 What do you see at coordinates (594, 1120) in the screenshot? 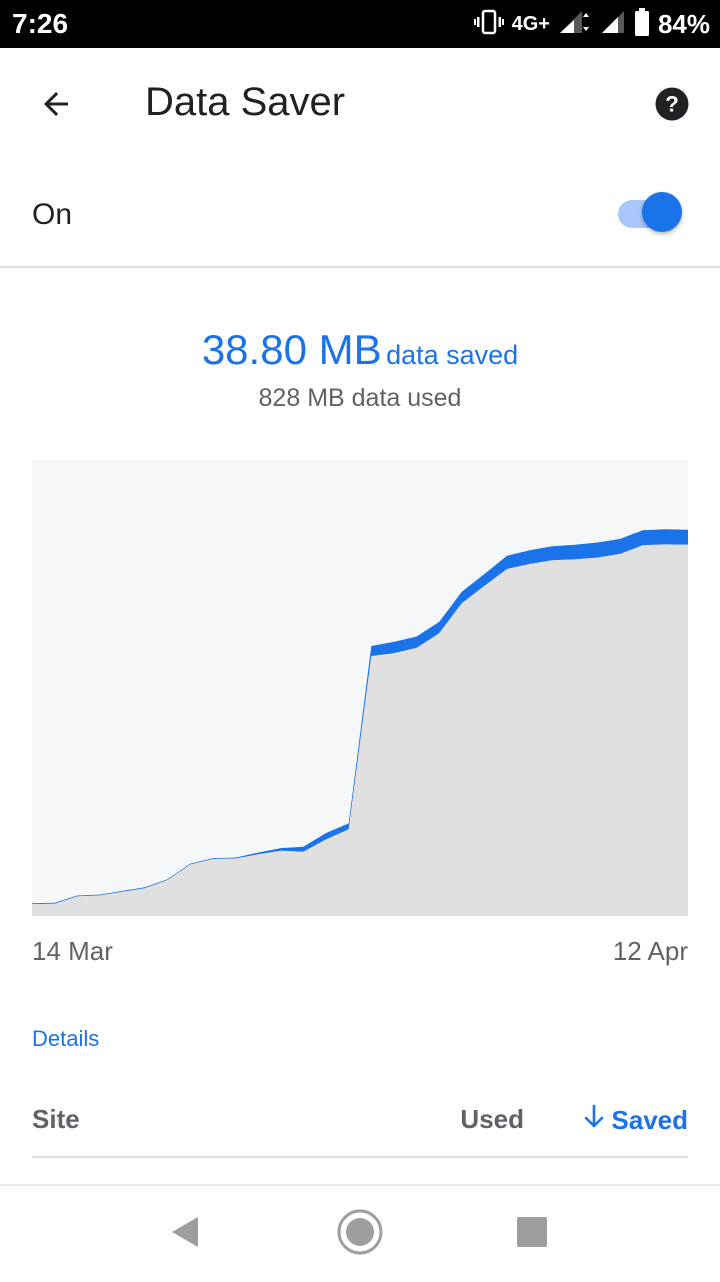
I see `arrow-down-icon` at bounding box center [594, 1120].